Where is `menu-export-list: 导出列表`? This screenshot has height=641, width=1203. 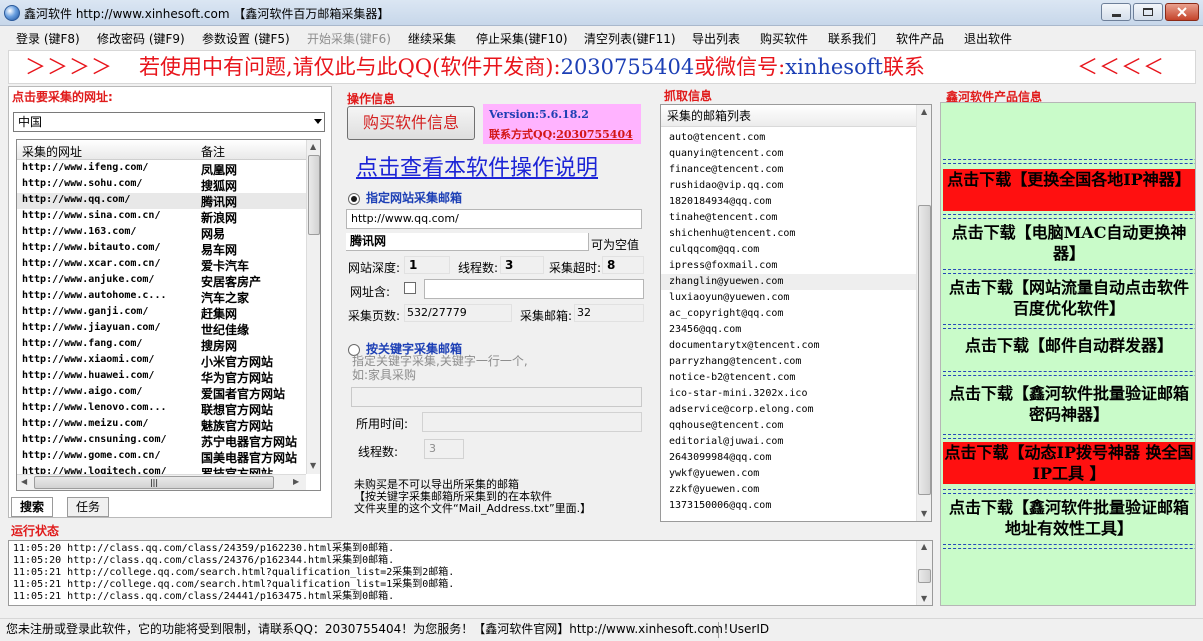
menu-export-list: 导出列表 is located at coordinates (716, 38).